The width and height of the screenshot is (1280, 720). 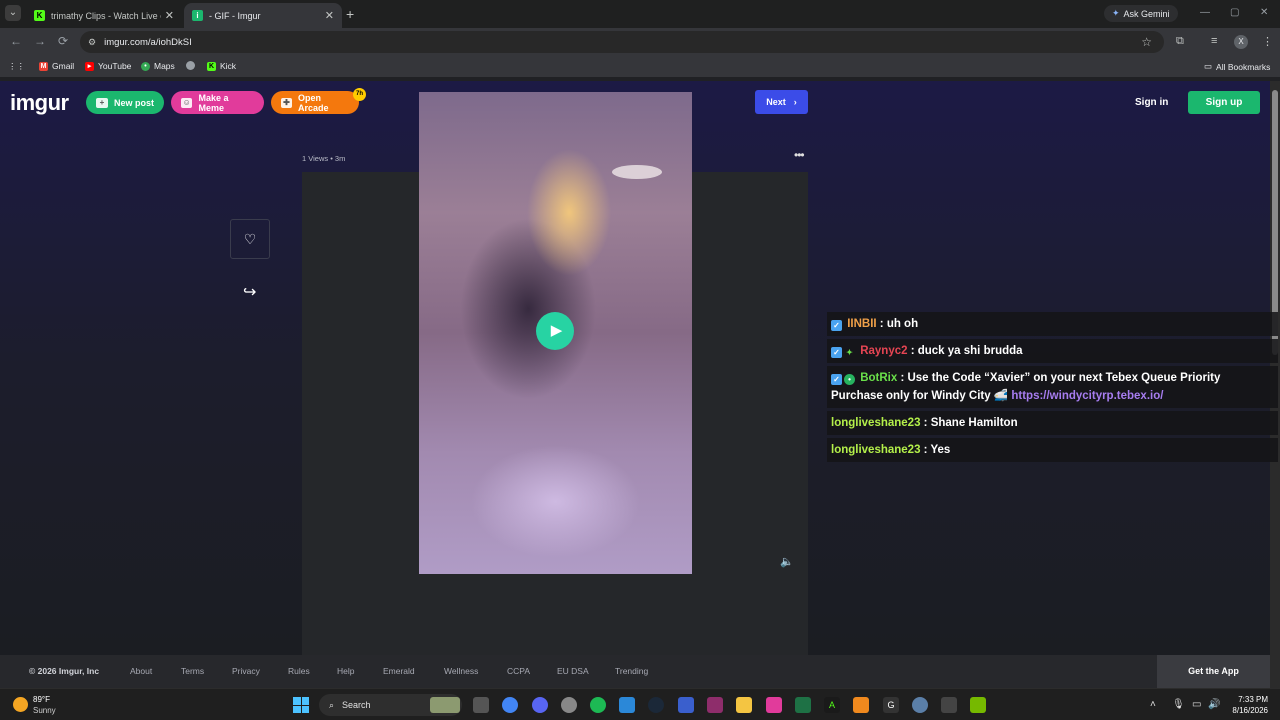 What do you see at coordinates (228, 66) in the screenshot?
I see `bookmark-label: Kick` at bounding box center [228, 66].